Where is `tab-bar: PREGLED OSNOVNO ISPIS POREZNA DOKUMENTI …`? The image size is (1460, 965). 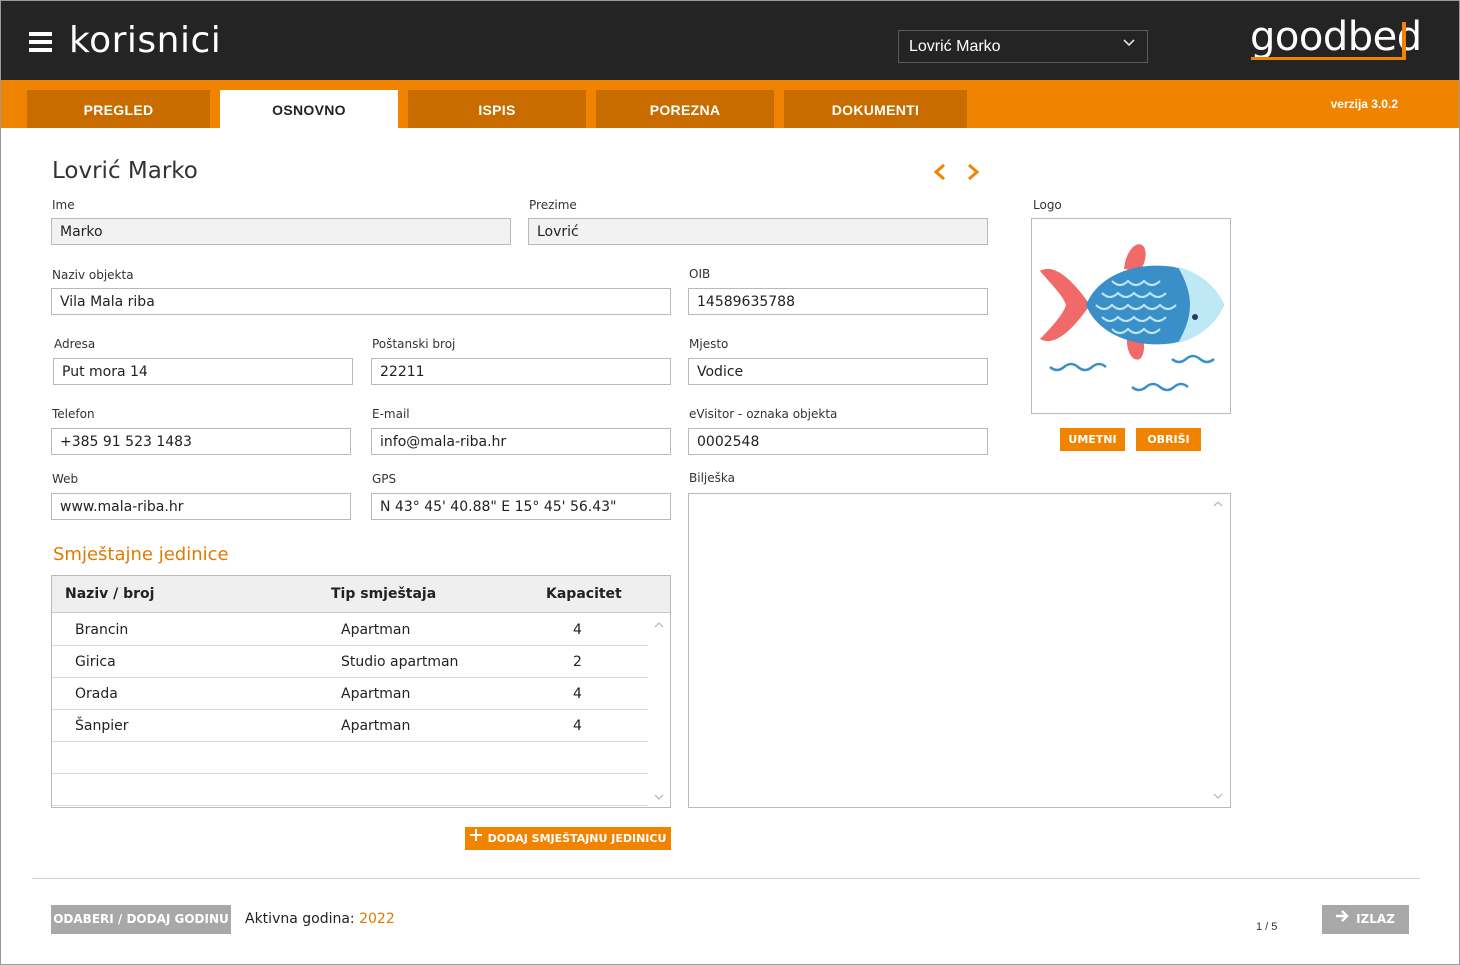
tab-bar: PREGLED OSNOVNO ISPIS POREZNA DOKUMENTI … is located at coordinates (730, 104).